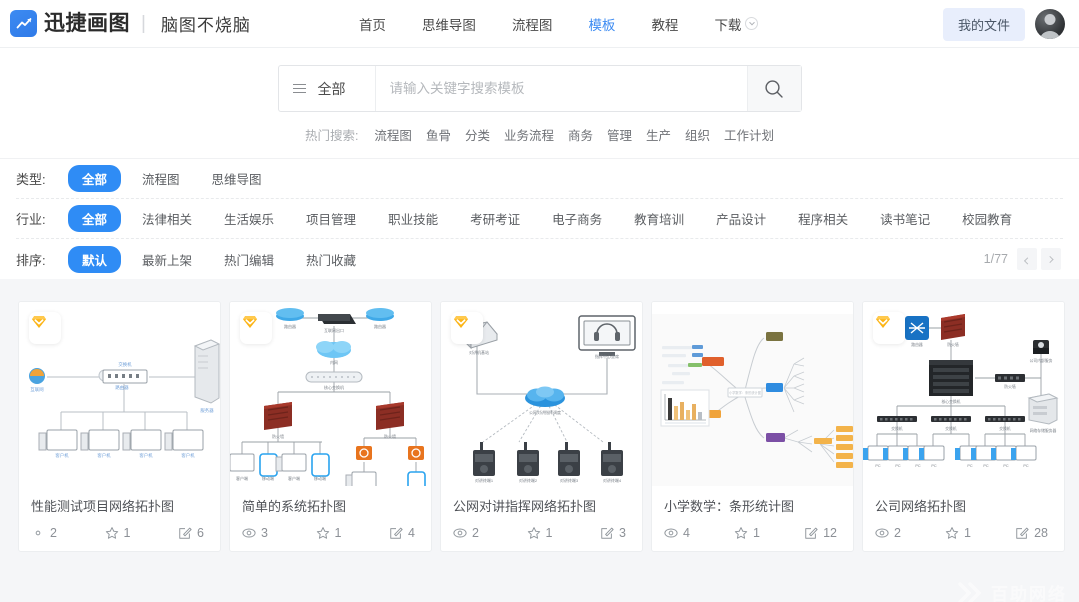  What do you see at coordinates (95, 259) in the screenshot?
I see `filter-sort-default: 默认` at bounding box center [95, 259].